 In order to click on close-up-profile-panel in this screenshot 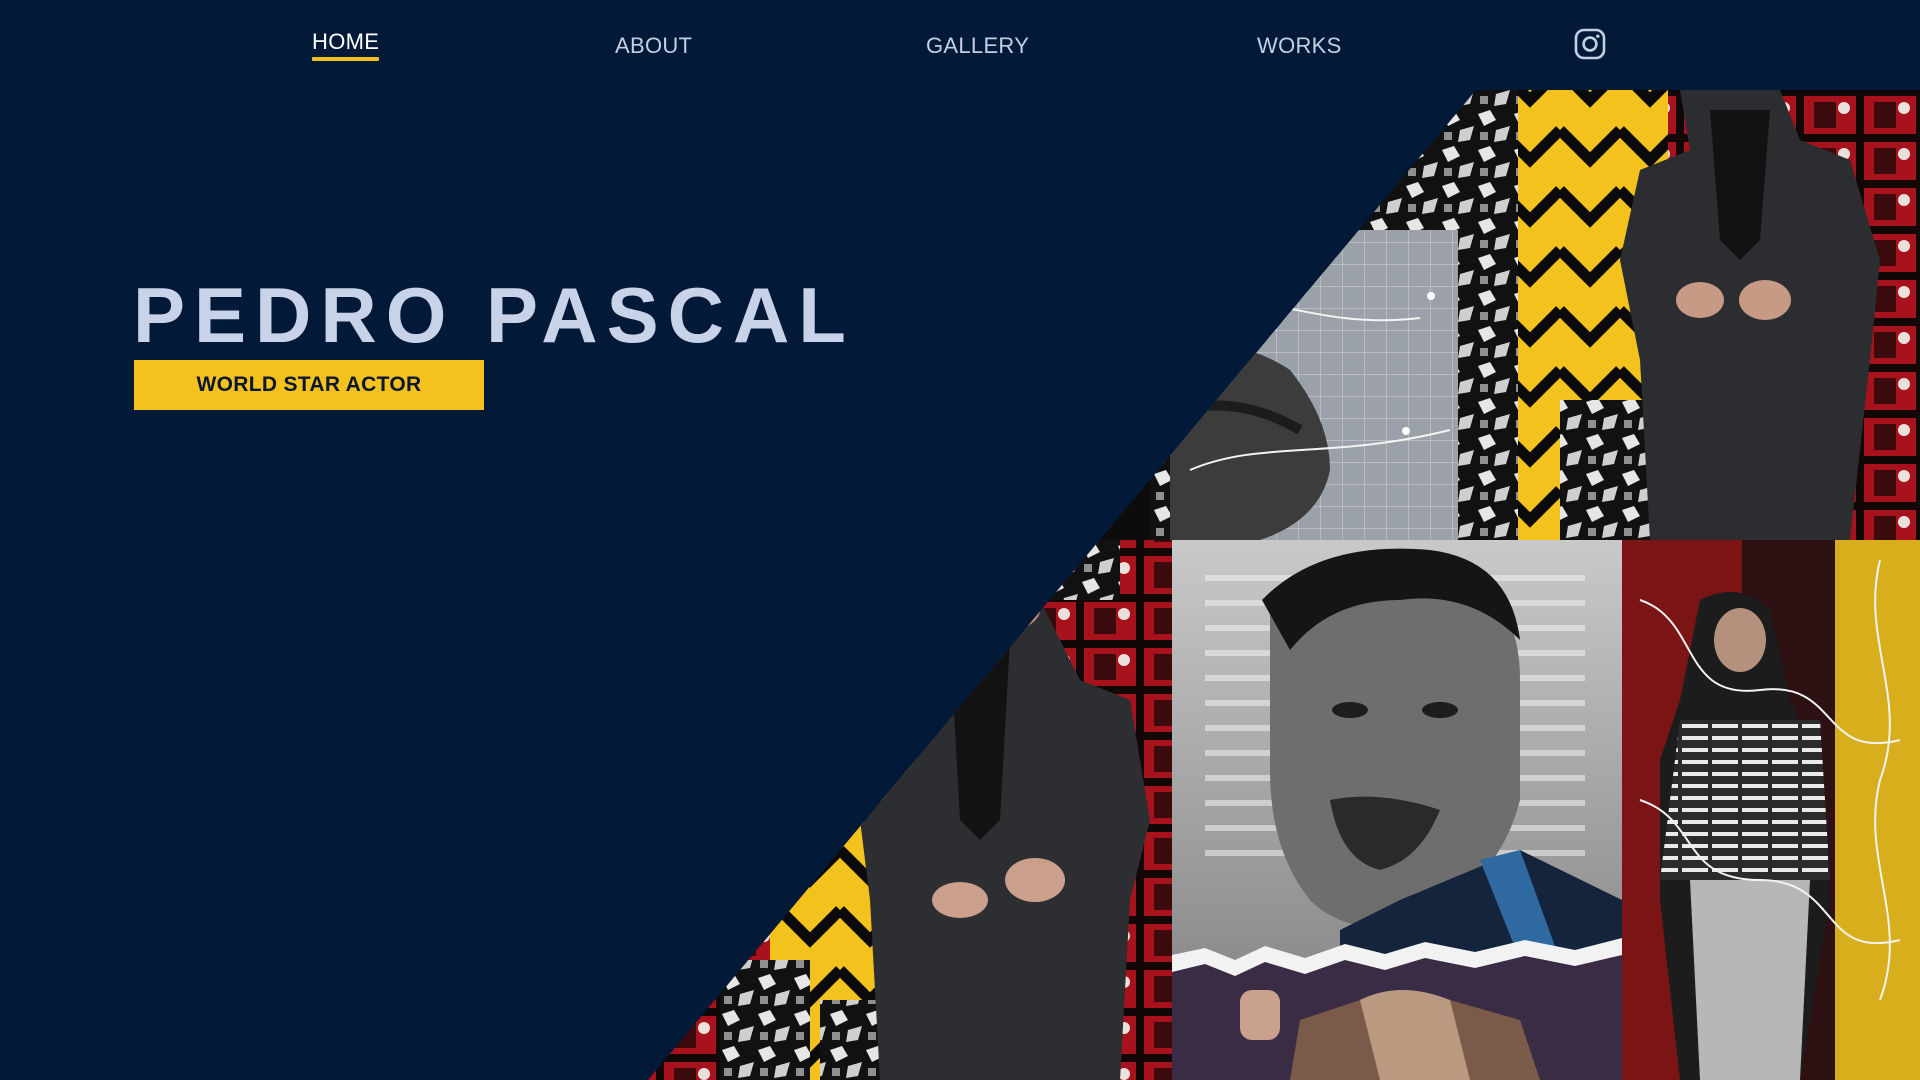, I will do `click(1305, 315)`.